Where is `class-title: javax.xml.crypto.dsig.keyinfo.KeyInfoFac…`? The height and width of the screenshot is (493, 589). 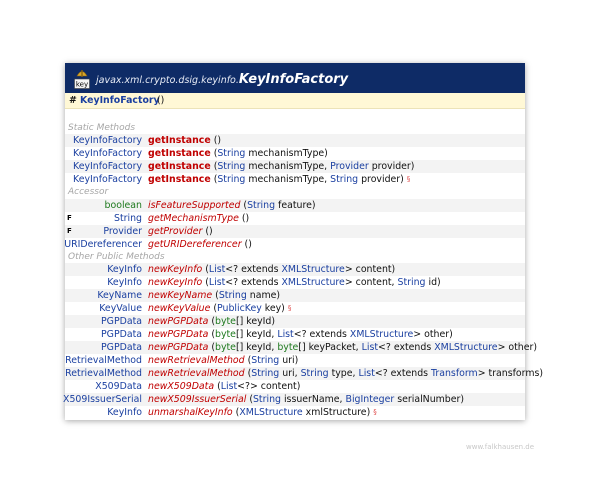 class-title: javax.xml.crypto.dsig.keyinfo.KeyInfoFac… is located at coordinates (222, 79).